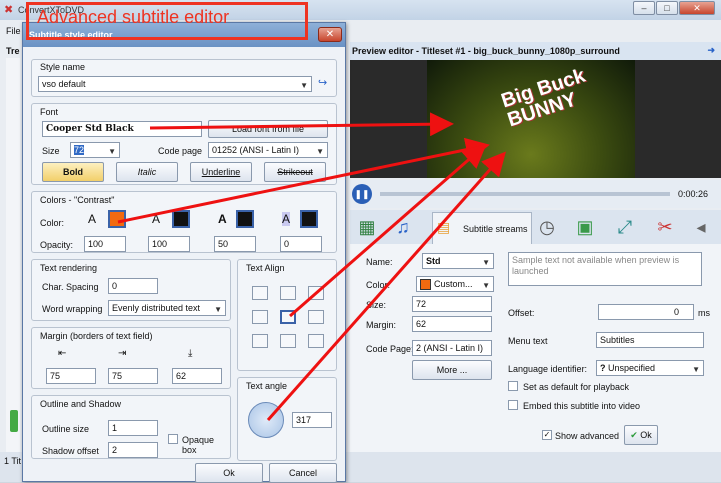 The width and height of the screenshot is (721, 483). I want to click on margin-right-icon: ⇥, so click(122, 353).